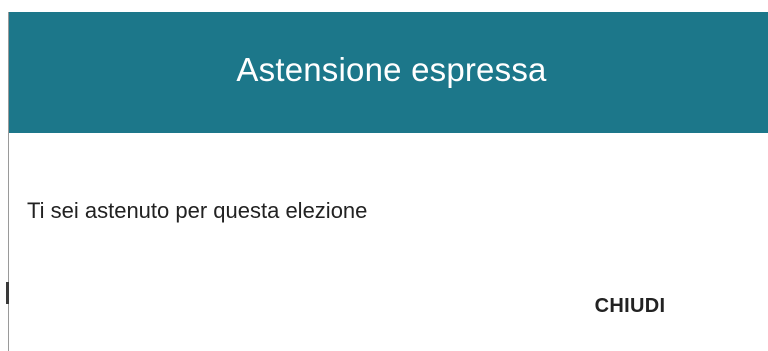 This screenshot has height=351, width=768. What do you see at coordinates (630, 306) in the screenshot?
I see `close-button: CHIUDI` at bounding box center [630, 306].